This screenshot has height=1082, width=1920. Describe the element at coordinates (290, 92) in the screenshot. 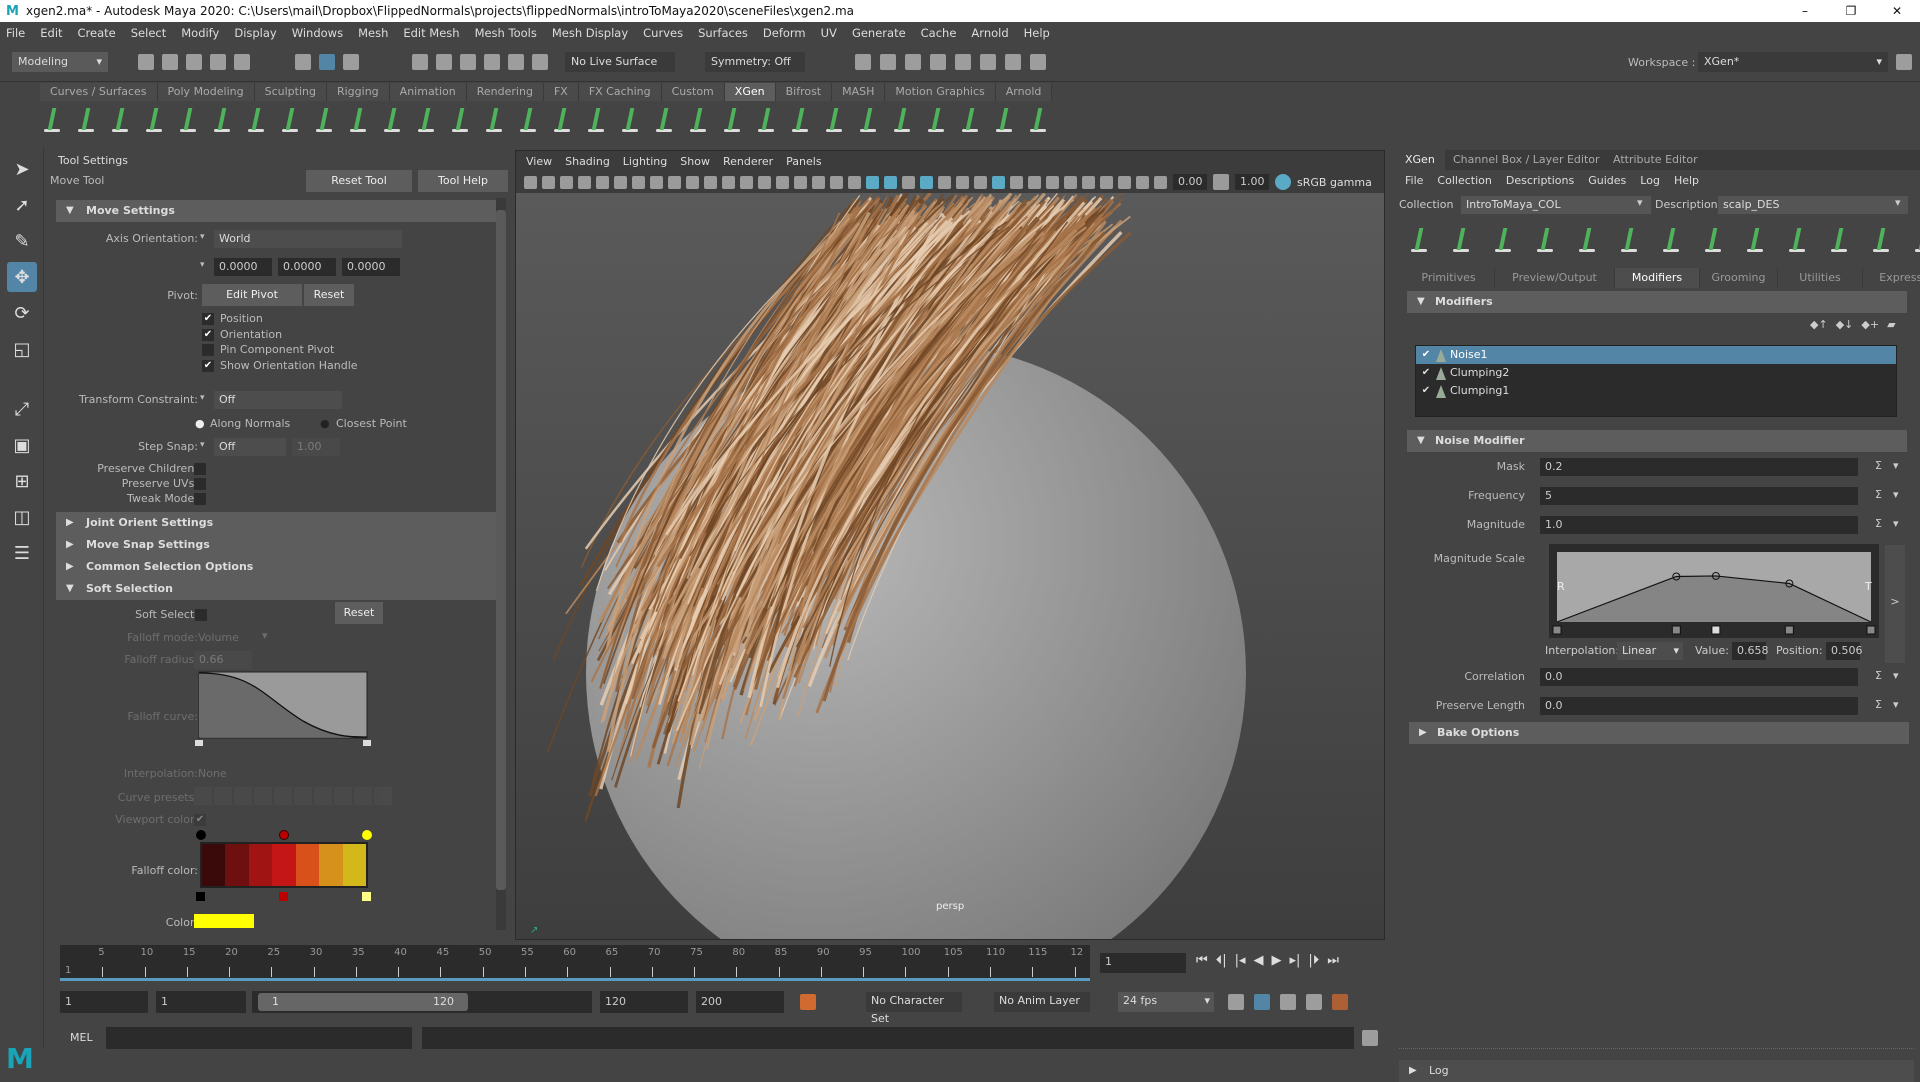

I see `shelf-tab-sculpting: Sculpting` at that location.